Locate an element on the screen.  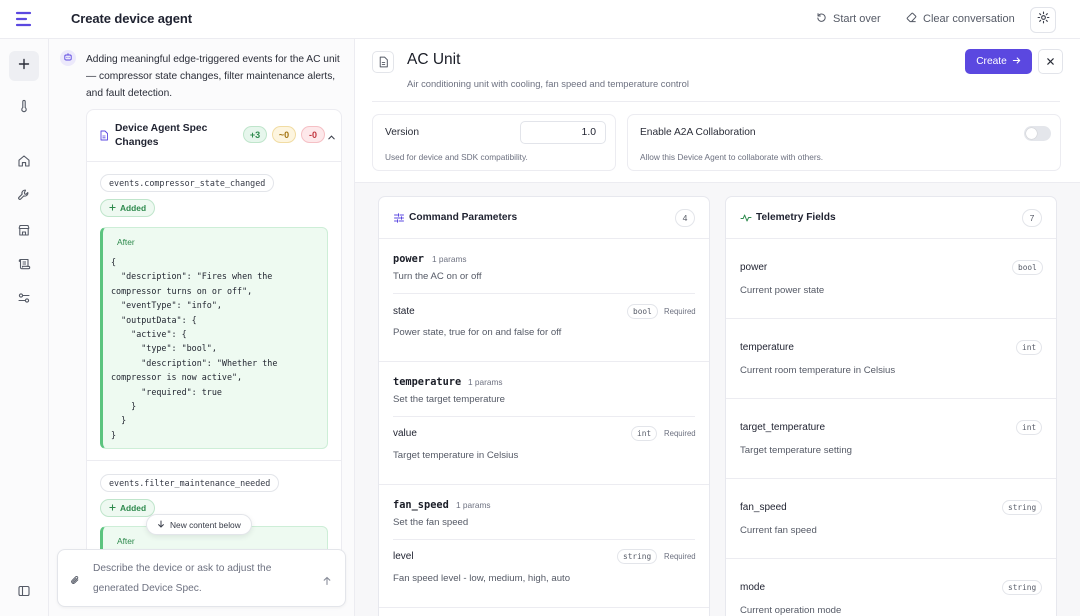
bot-avatar is located at coordinates (68, 58).